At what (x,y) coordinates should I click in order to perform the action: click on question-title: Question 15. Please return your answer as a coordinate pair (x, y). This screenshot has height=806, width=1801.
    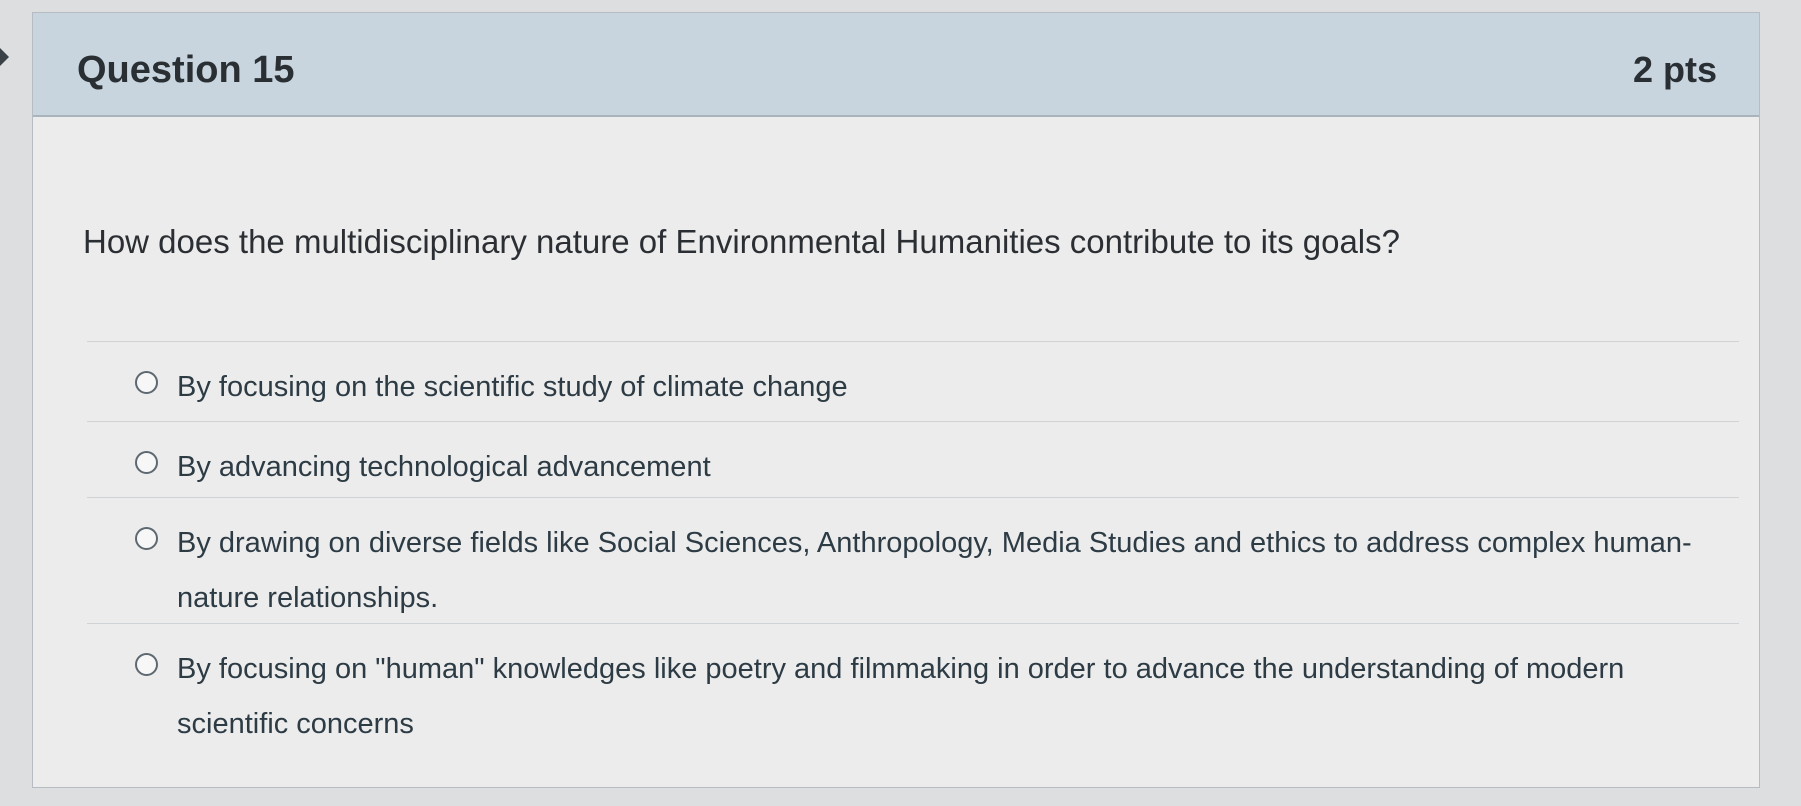
    Looking at the image, I should click on (186, 70).